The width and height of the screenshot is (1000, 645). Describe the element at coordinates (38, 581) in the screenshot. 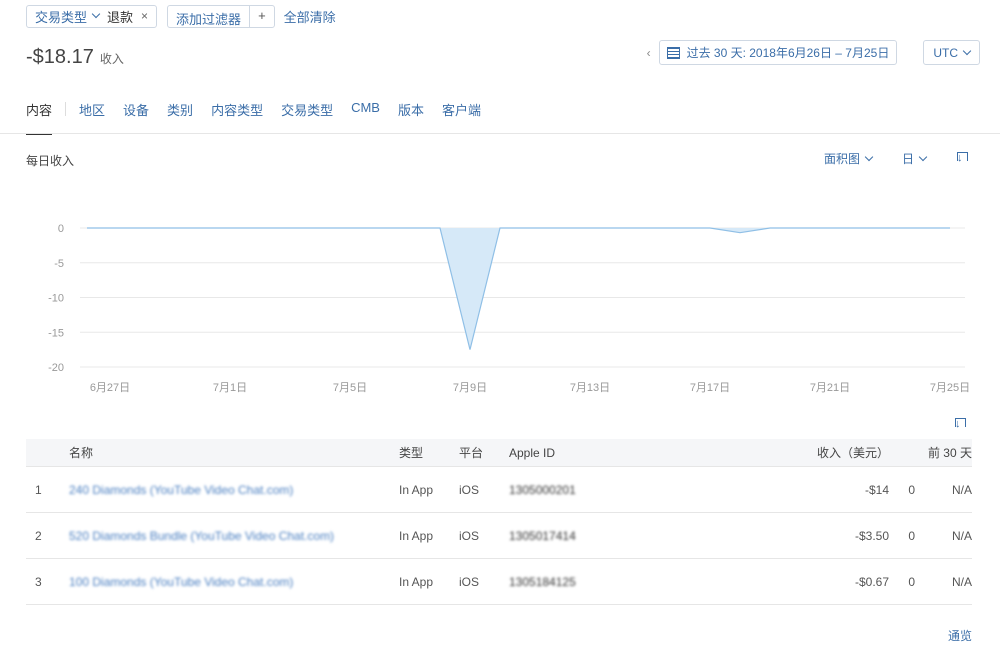

I see `row-index: 3` at that location.